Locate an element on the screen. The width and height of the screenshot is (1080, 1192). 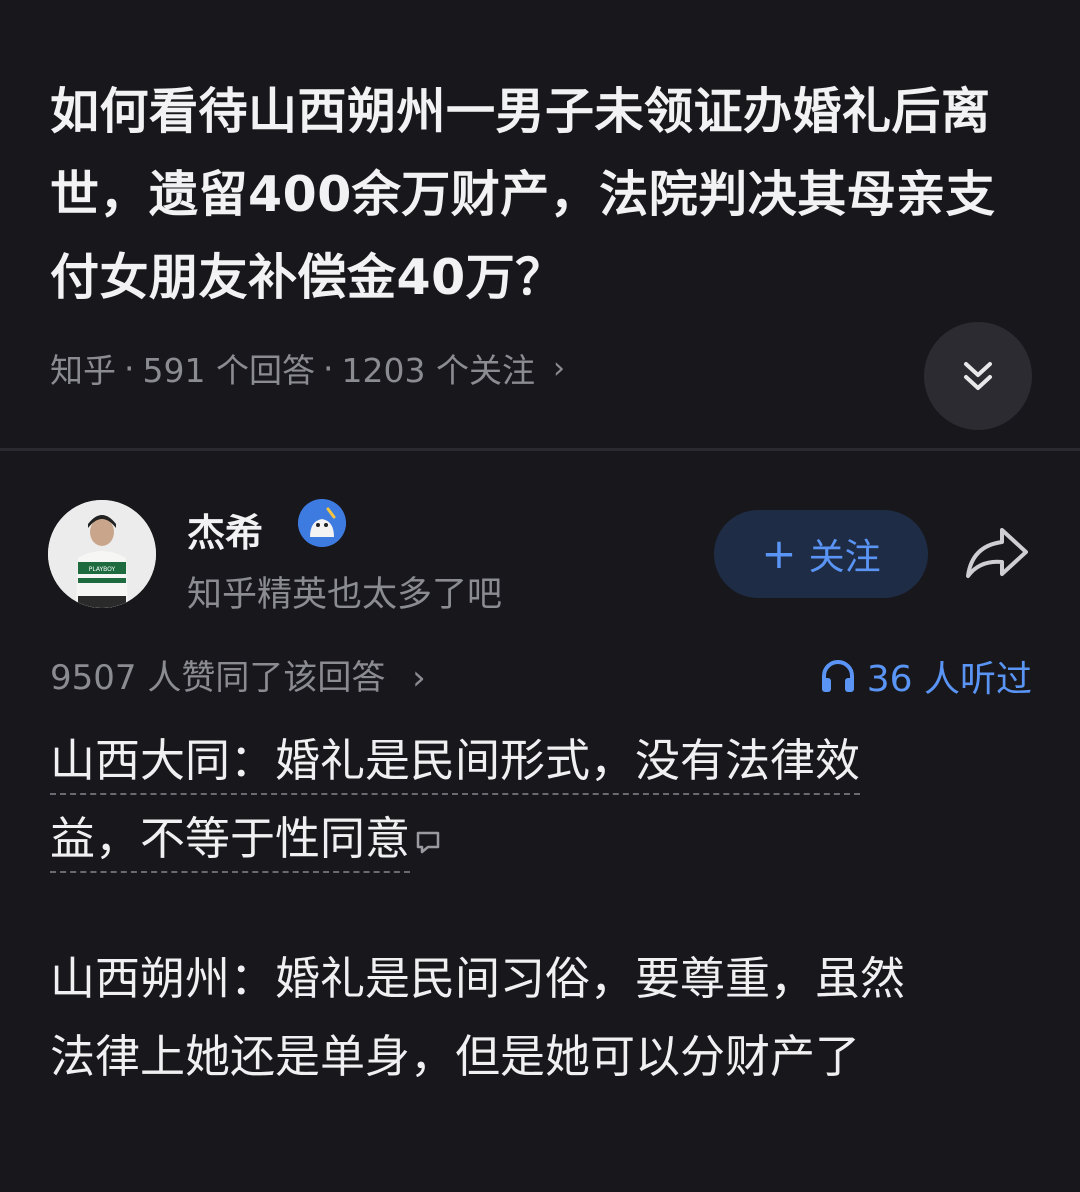
vote-text: 9507 人赞同了该回答 is located at coordinates (218, 678).